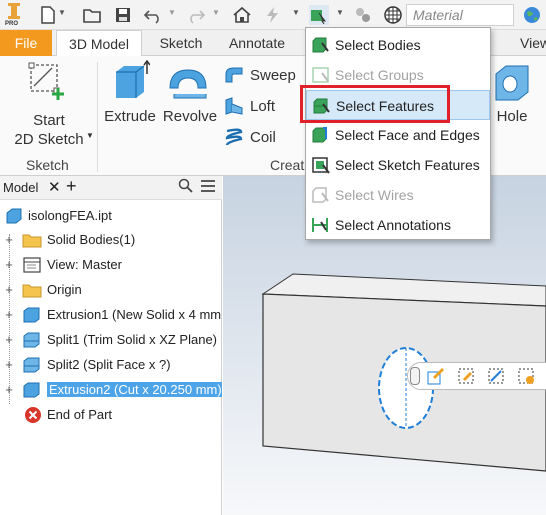 The image size is (546, 515). Describe the element at coordinates (242, 15) in the screenshot. I see `home-icon` at that location.